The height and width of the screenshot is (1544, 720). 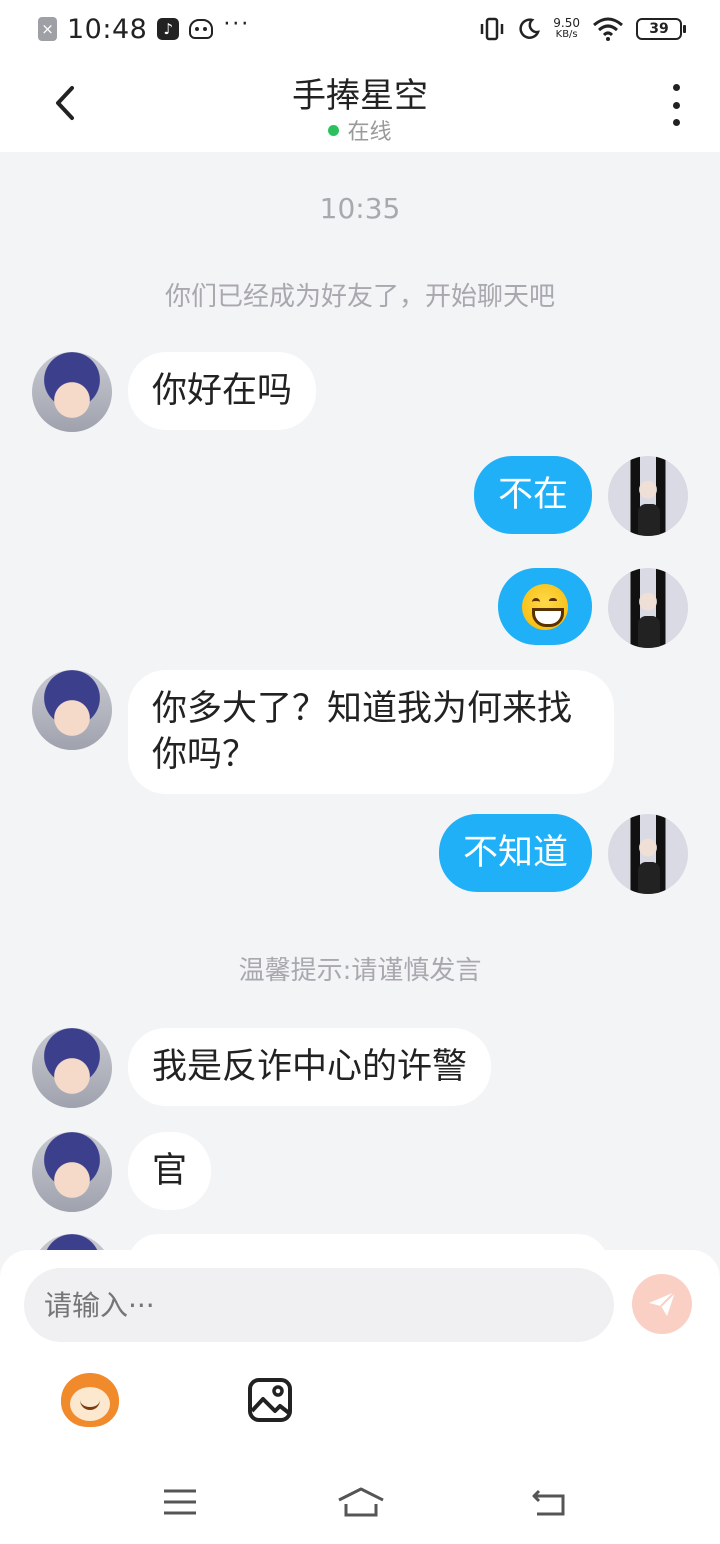 What do you see at coordinates (201, 29) in the screenshot?
I see `robot-icon` at bounding box center [201, 29].